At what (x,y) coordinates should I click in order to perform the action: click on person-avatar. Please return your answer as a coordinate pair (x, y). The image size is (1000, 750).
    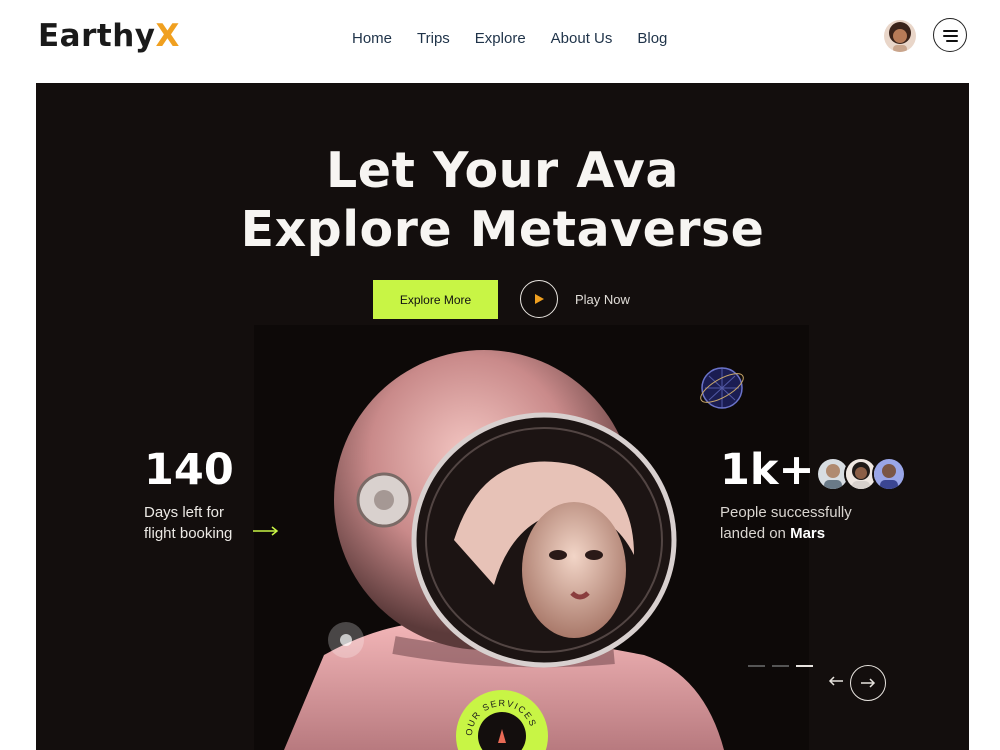
    Looking at the image, I should click on (889, 474).